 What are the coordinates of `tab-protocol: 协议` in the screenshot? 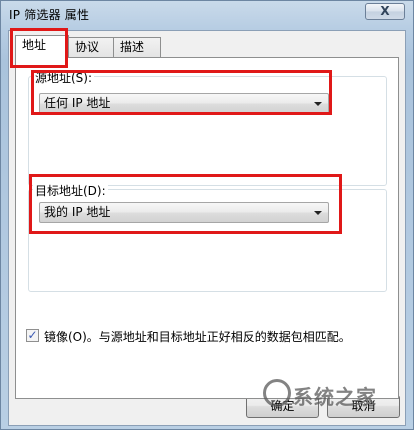 It's located at (91, 47).